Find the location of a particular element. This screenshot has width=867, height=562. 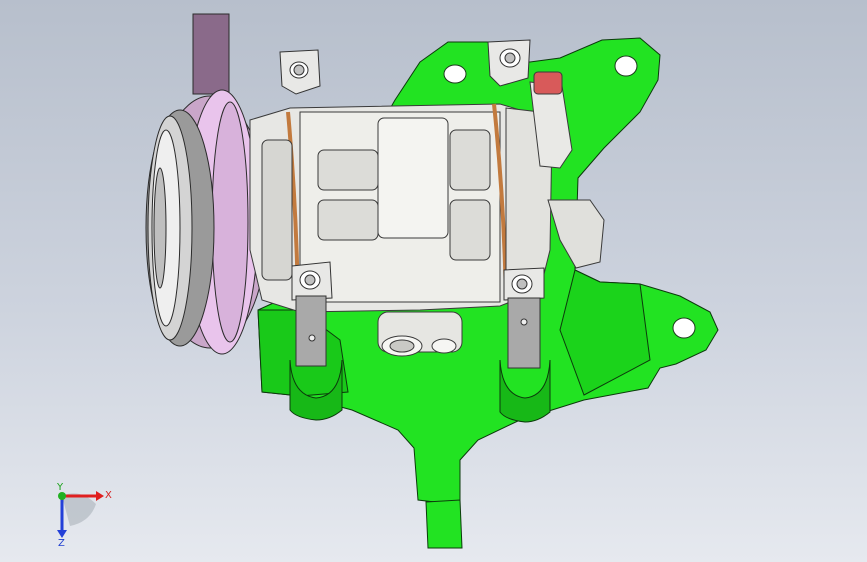

orientation-triad: X Y Z is located at coordinates (84, 515).